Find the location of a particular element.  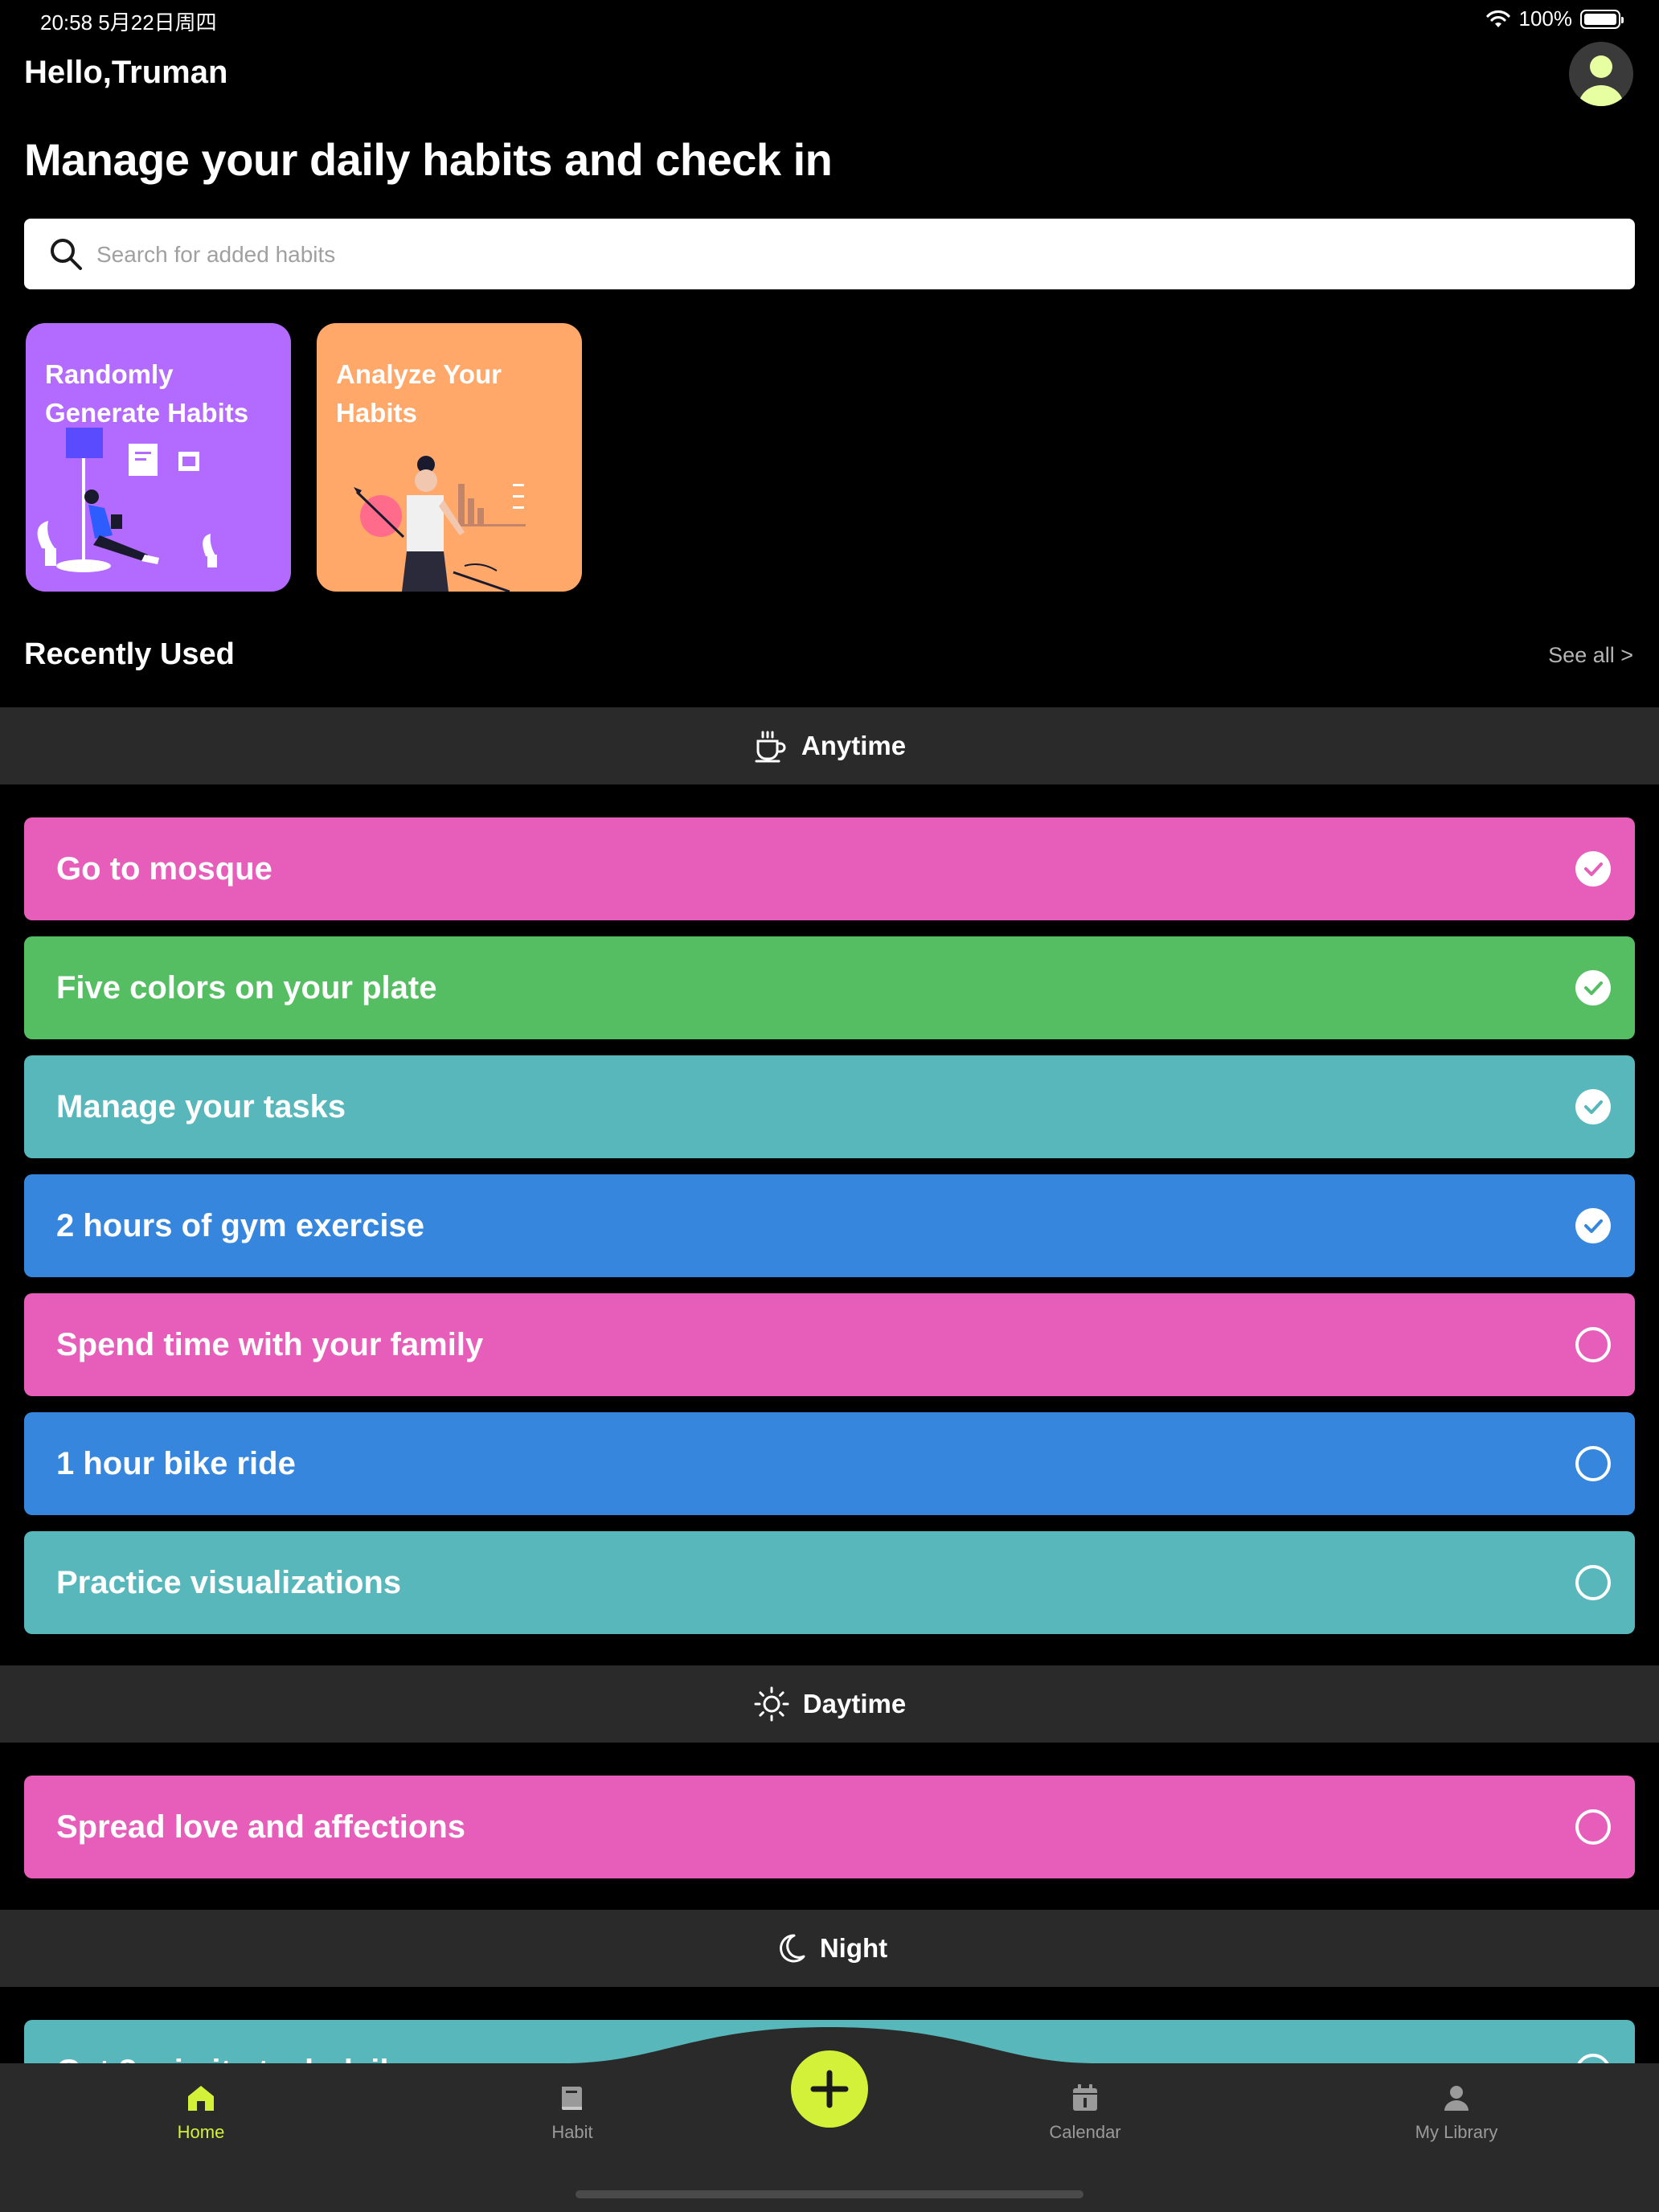

tab-label: Home is located at coordinates (201, 2132).